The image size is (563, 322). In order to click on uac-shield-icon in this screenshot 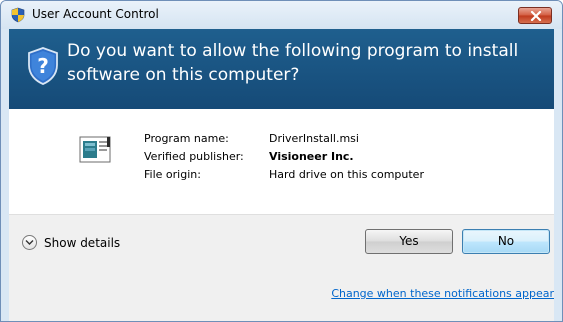, I will do `click(18, 15)`.